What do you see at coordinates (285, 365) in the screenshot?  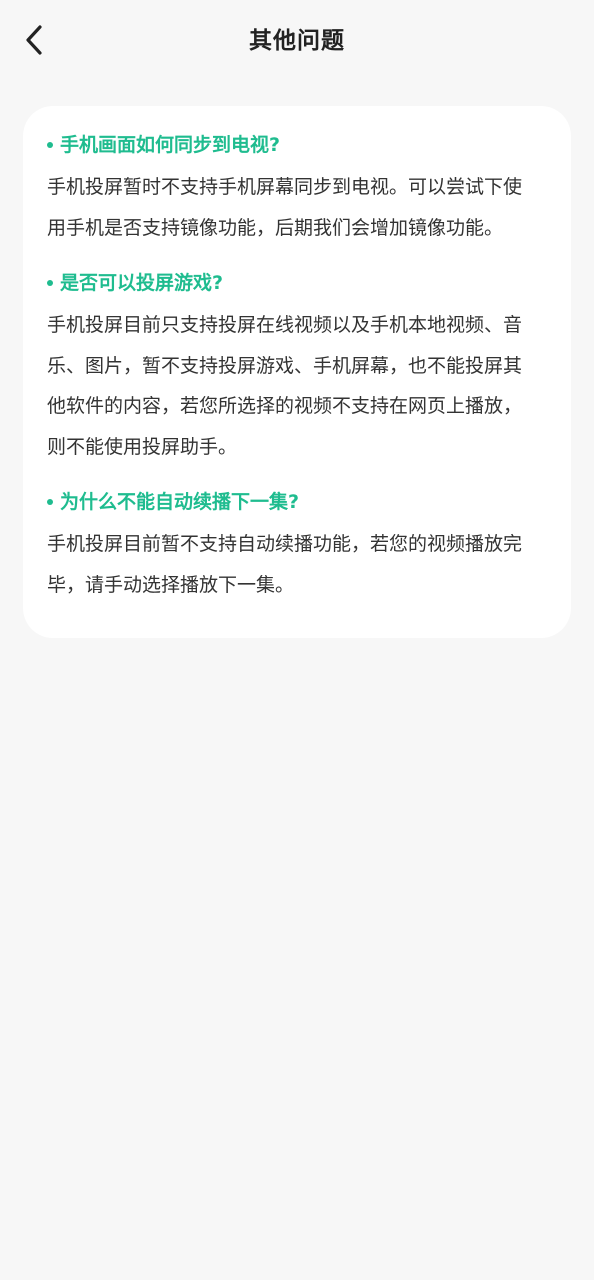 I see `faq-answer-line: 乐、图片，暂不支持投屏游戏、手机屏幕，也不能投屏其` at bounding box center [285, 365].